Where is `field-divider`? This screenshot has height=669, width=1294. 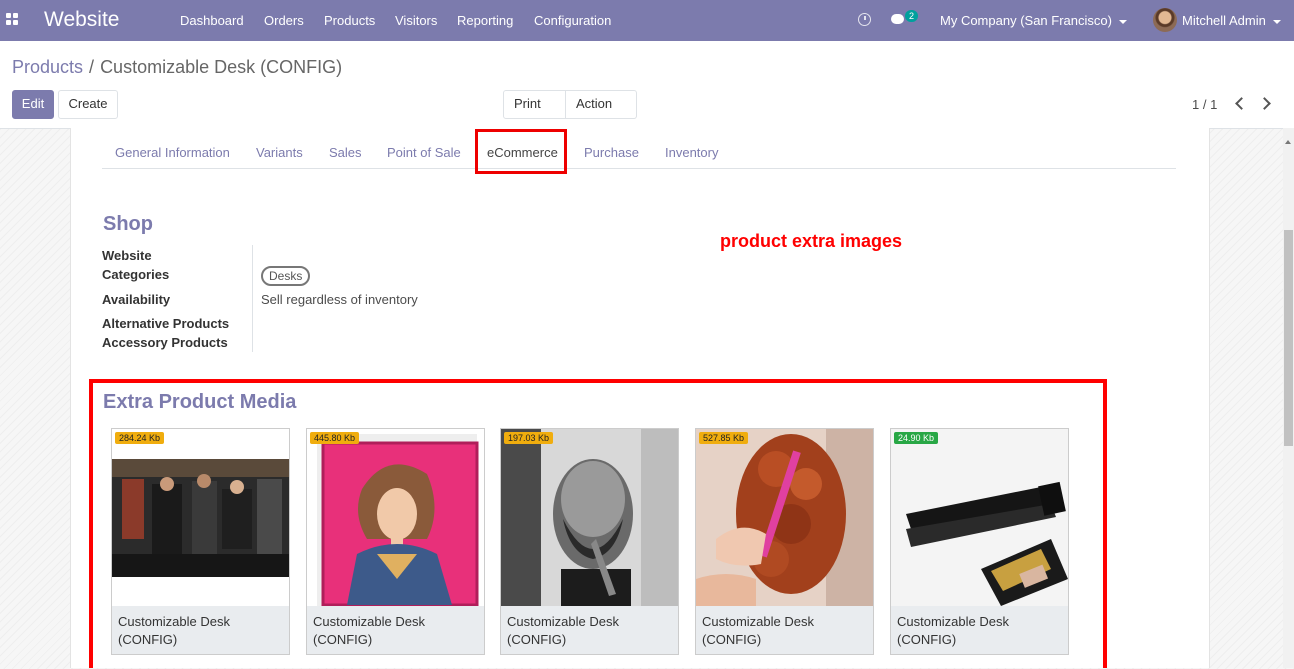 field-divider is located at coordinates (252, 298).